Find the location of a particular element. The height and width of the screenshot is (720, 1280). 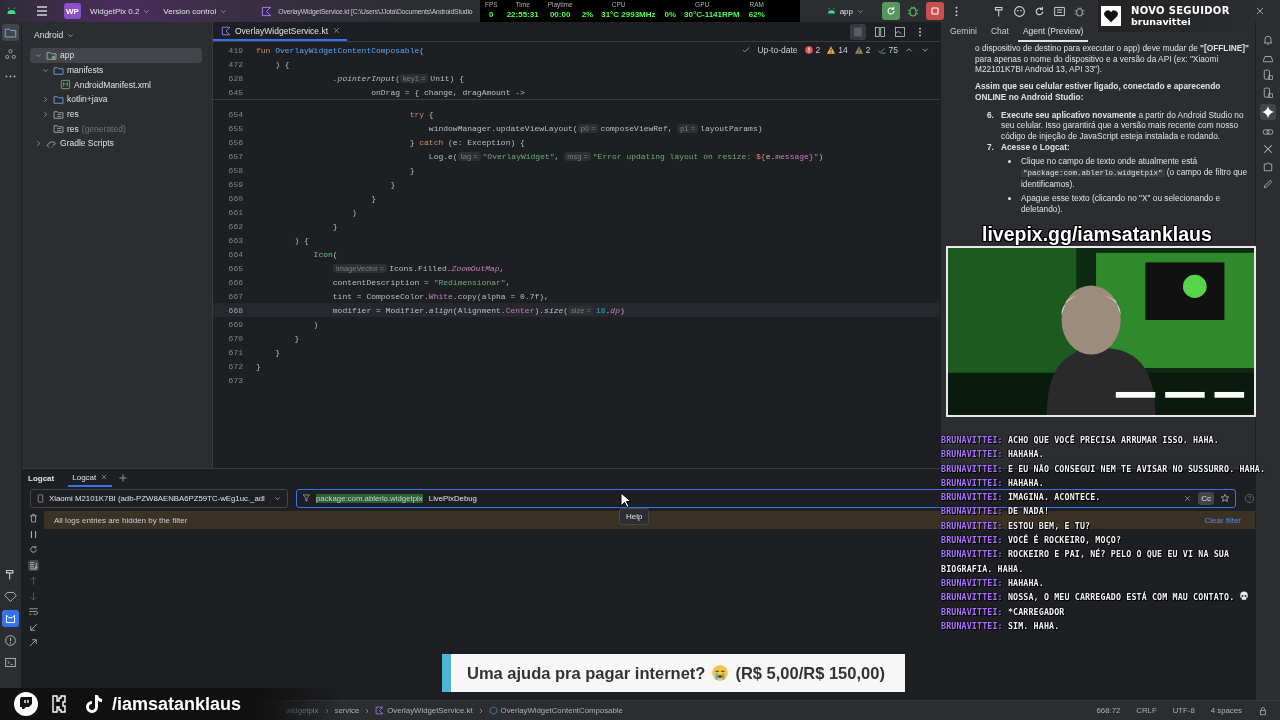

line-number: 472 is located at coordinates (235, 64).